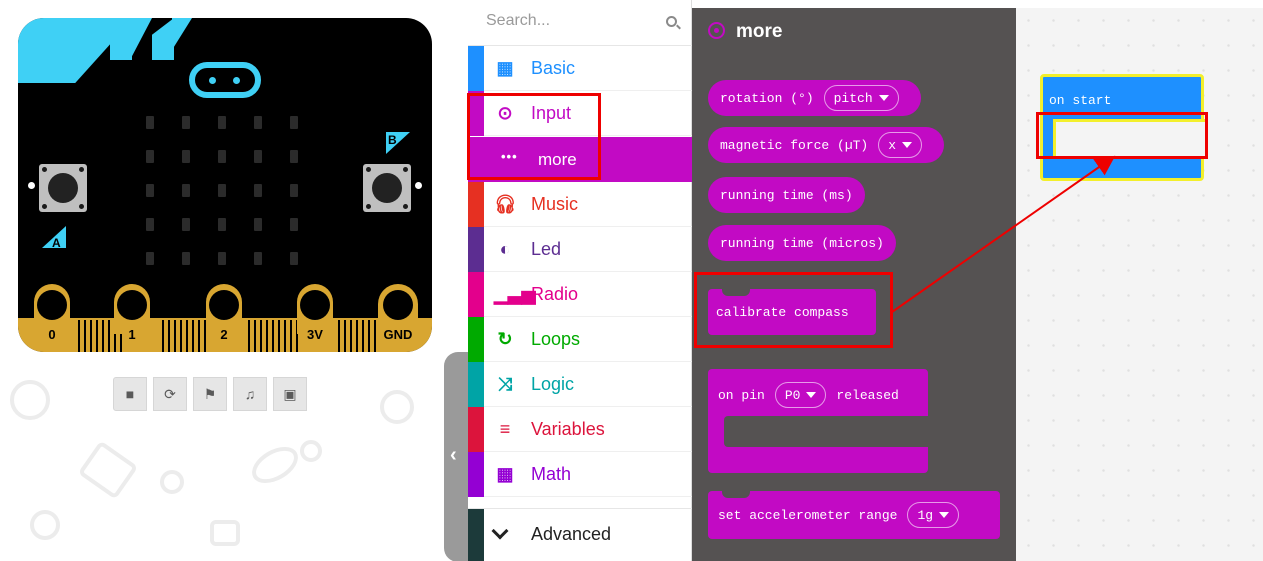 The image size is (1263, 561). What do you see at coordinates (580, 474) in the screenshot?
I see `category-math: ▦ Math` at bounding box center [580, 474].